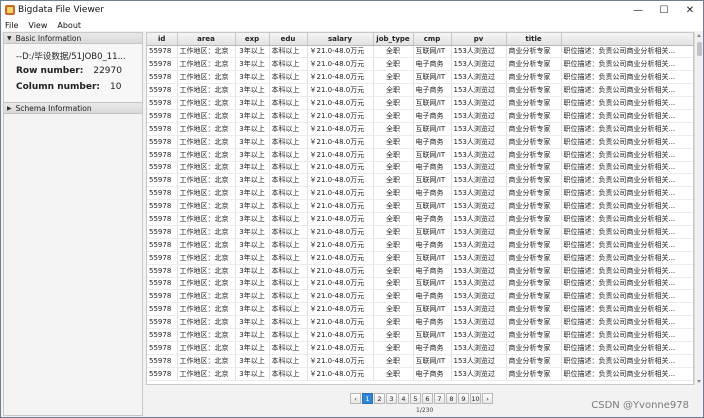 The image size is (704, 418). I want to click on maximize-button: ☐, so click(664, 10).